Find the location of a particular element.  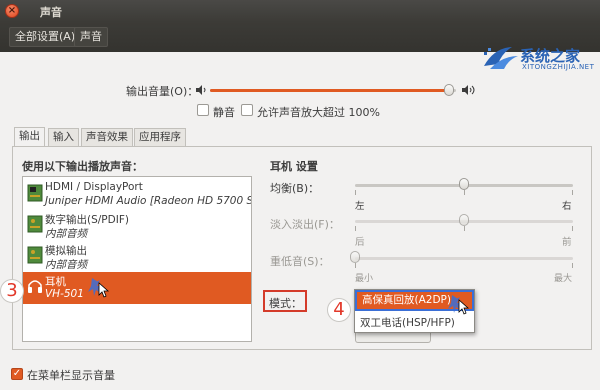

fade-tick-left is located at coordinates (355, 228).